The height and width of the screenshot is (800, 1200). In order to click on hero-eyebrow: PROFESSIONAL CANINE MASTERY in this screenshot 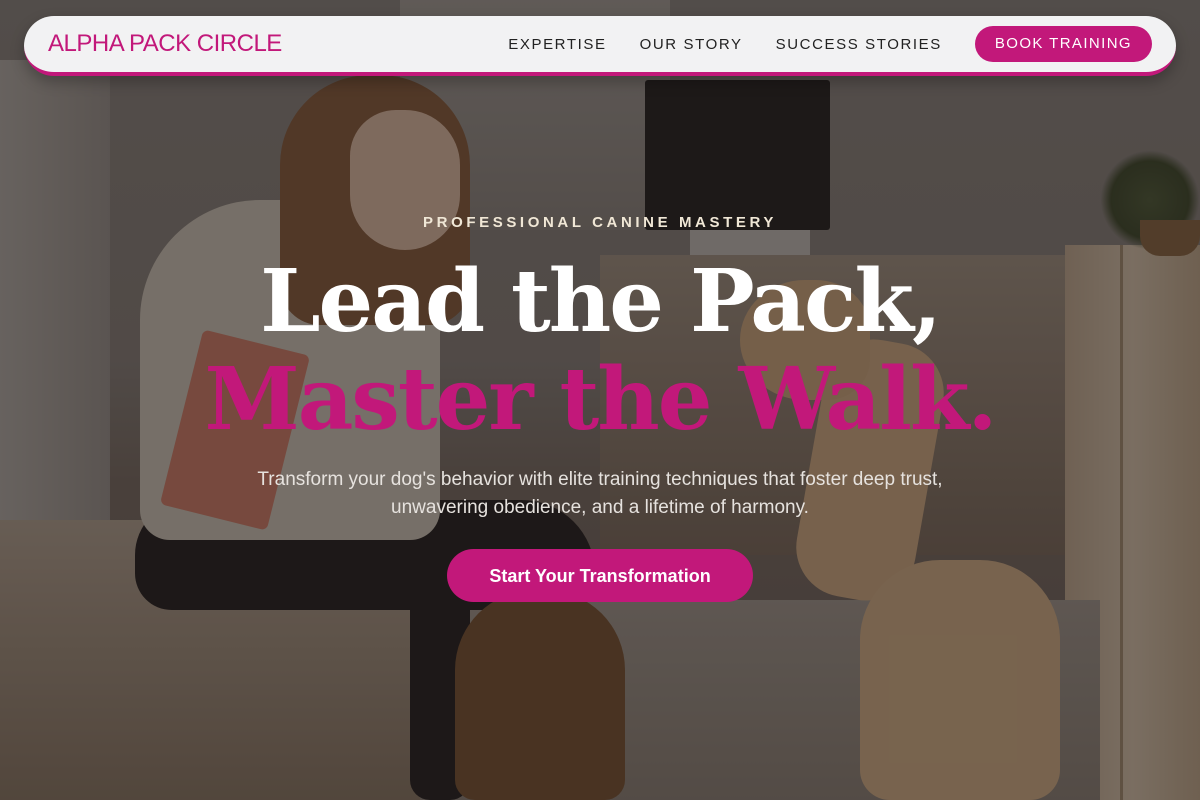, I will do `click(600, 222)`.